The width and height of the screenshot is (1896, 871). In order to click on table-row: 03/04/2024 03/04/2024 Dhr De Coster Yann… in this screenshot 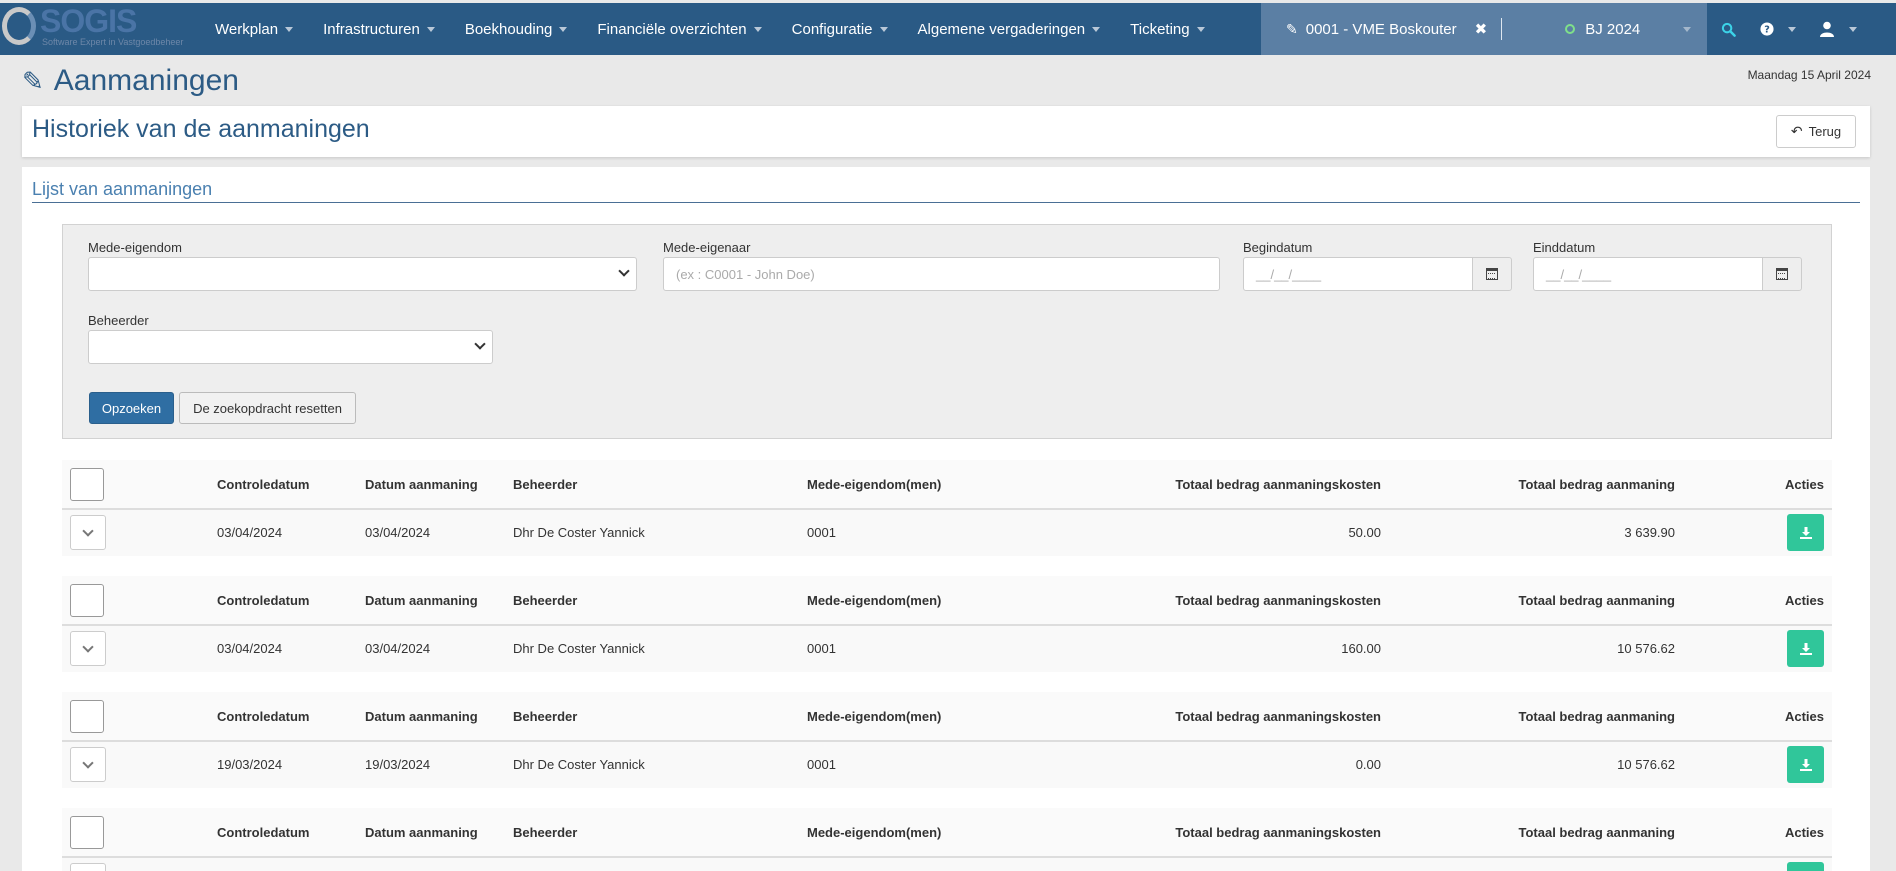, I will do `click(947, 649)`.